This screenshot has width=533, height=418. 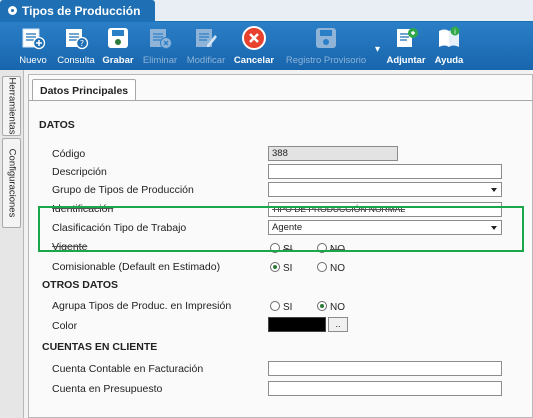 I want to click on color-picker-button: .., so click(x=338, y=324).